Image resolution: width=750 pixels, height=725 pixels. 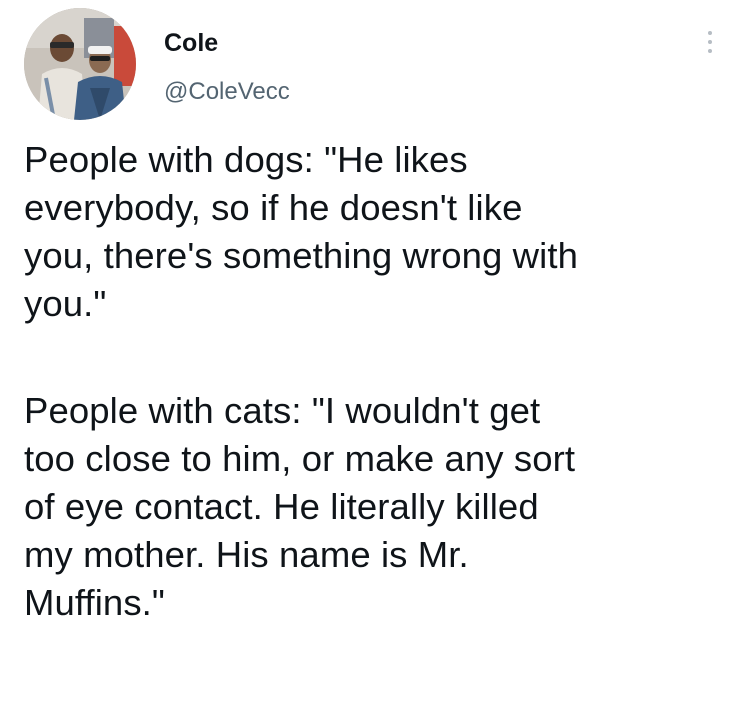 What do you see at coordinates (281, 506) in the screenshot?
I see `tweet-line: of eye contact. He literally killed` at bounding box center [281, 506].